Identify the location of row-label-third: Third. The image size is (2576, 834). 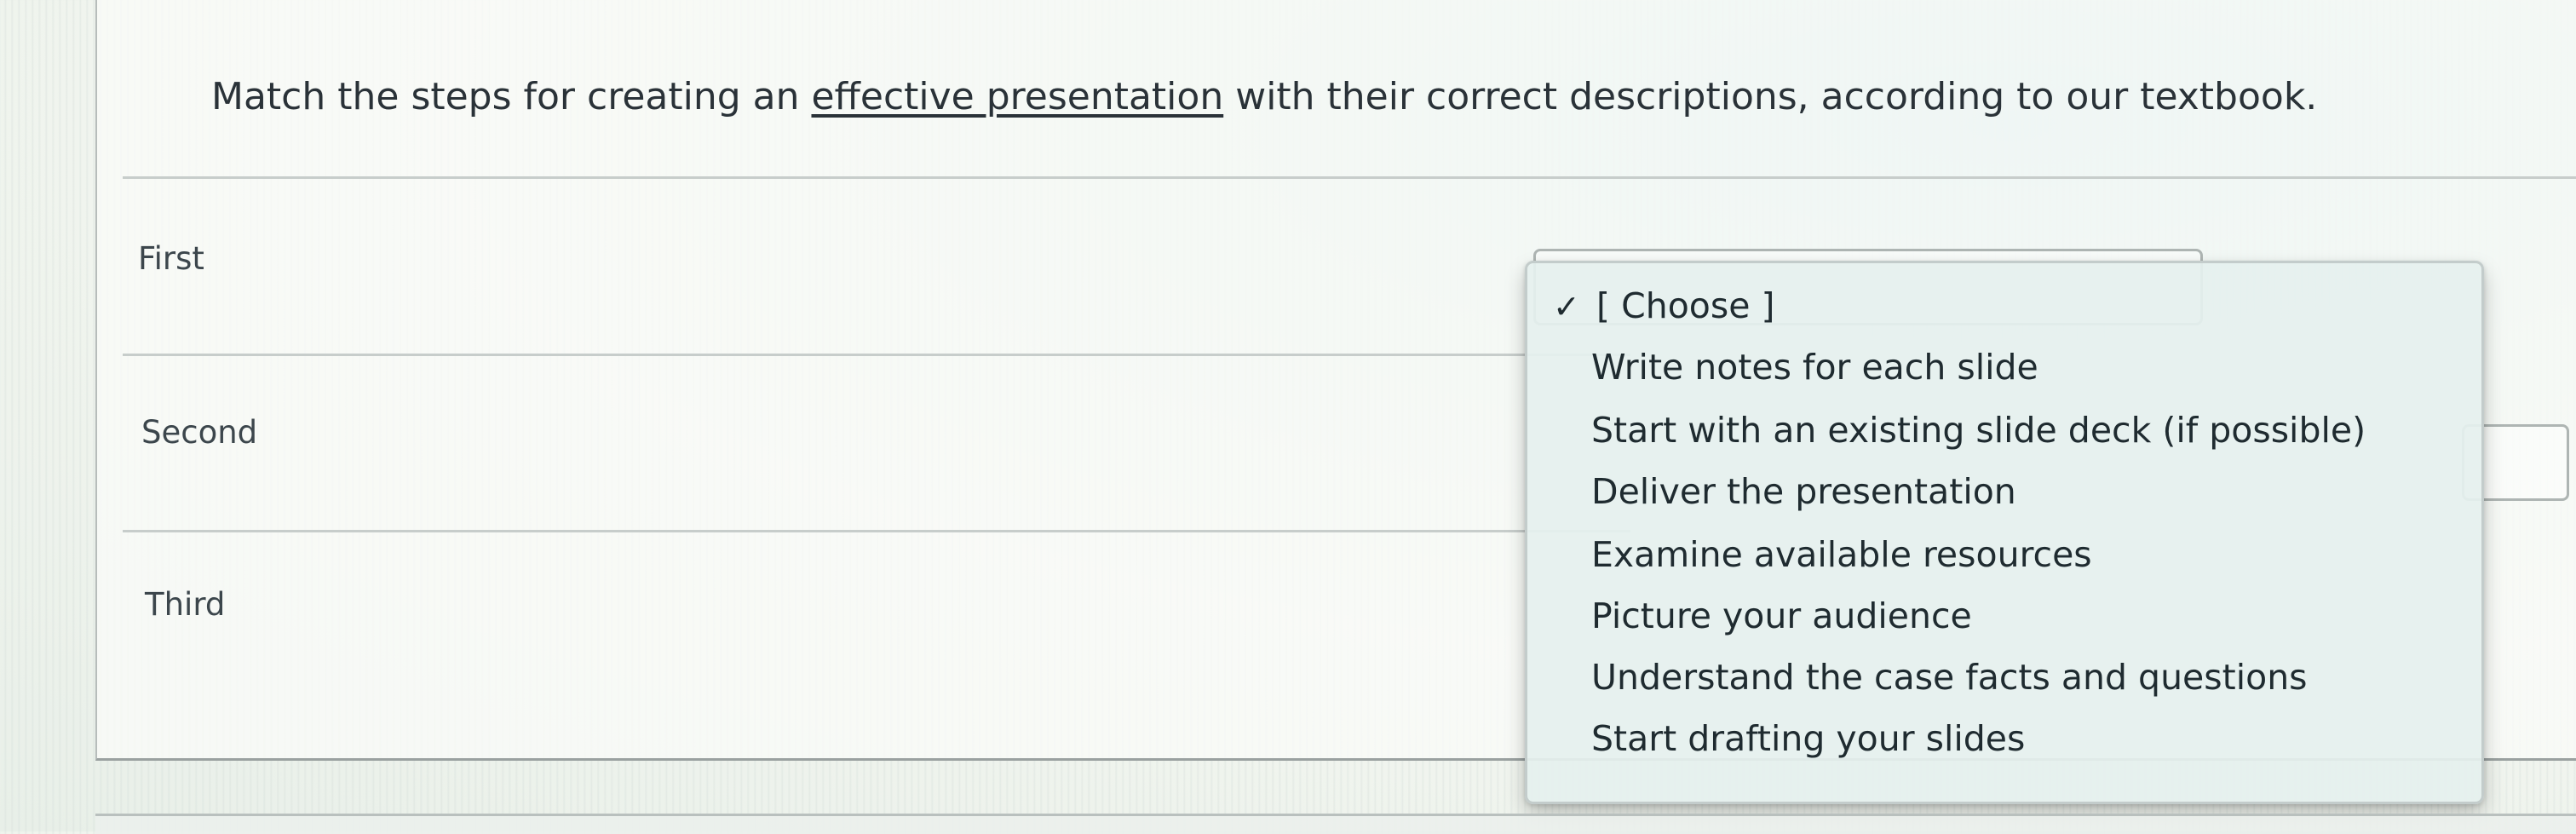
(185, 604).